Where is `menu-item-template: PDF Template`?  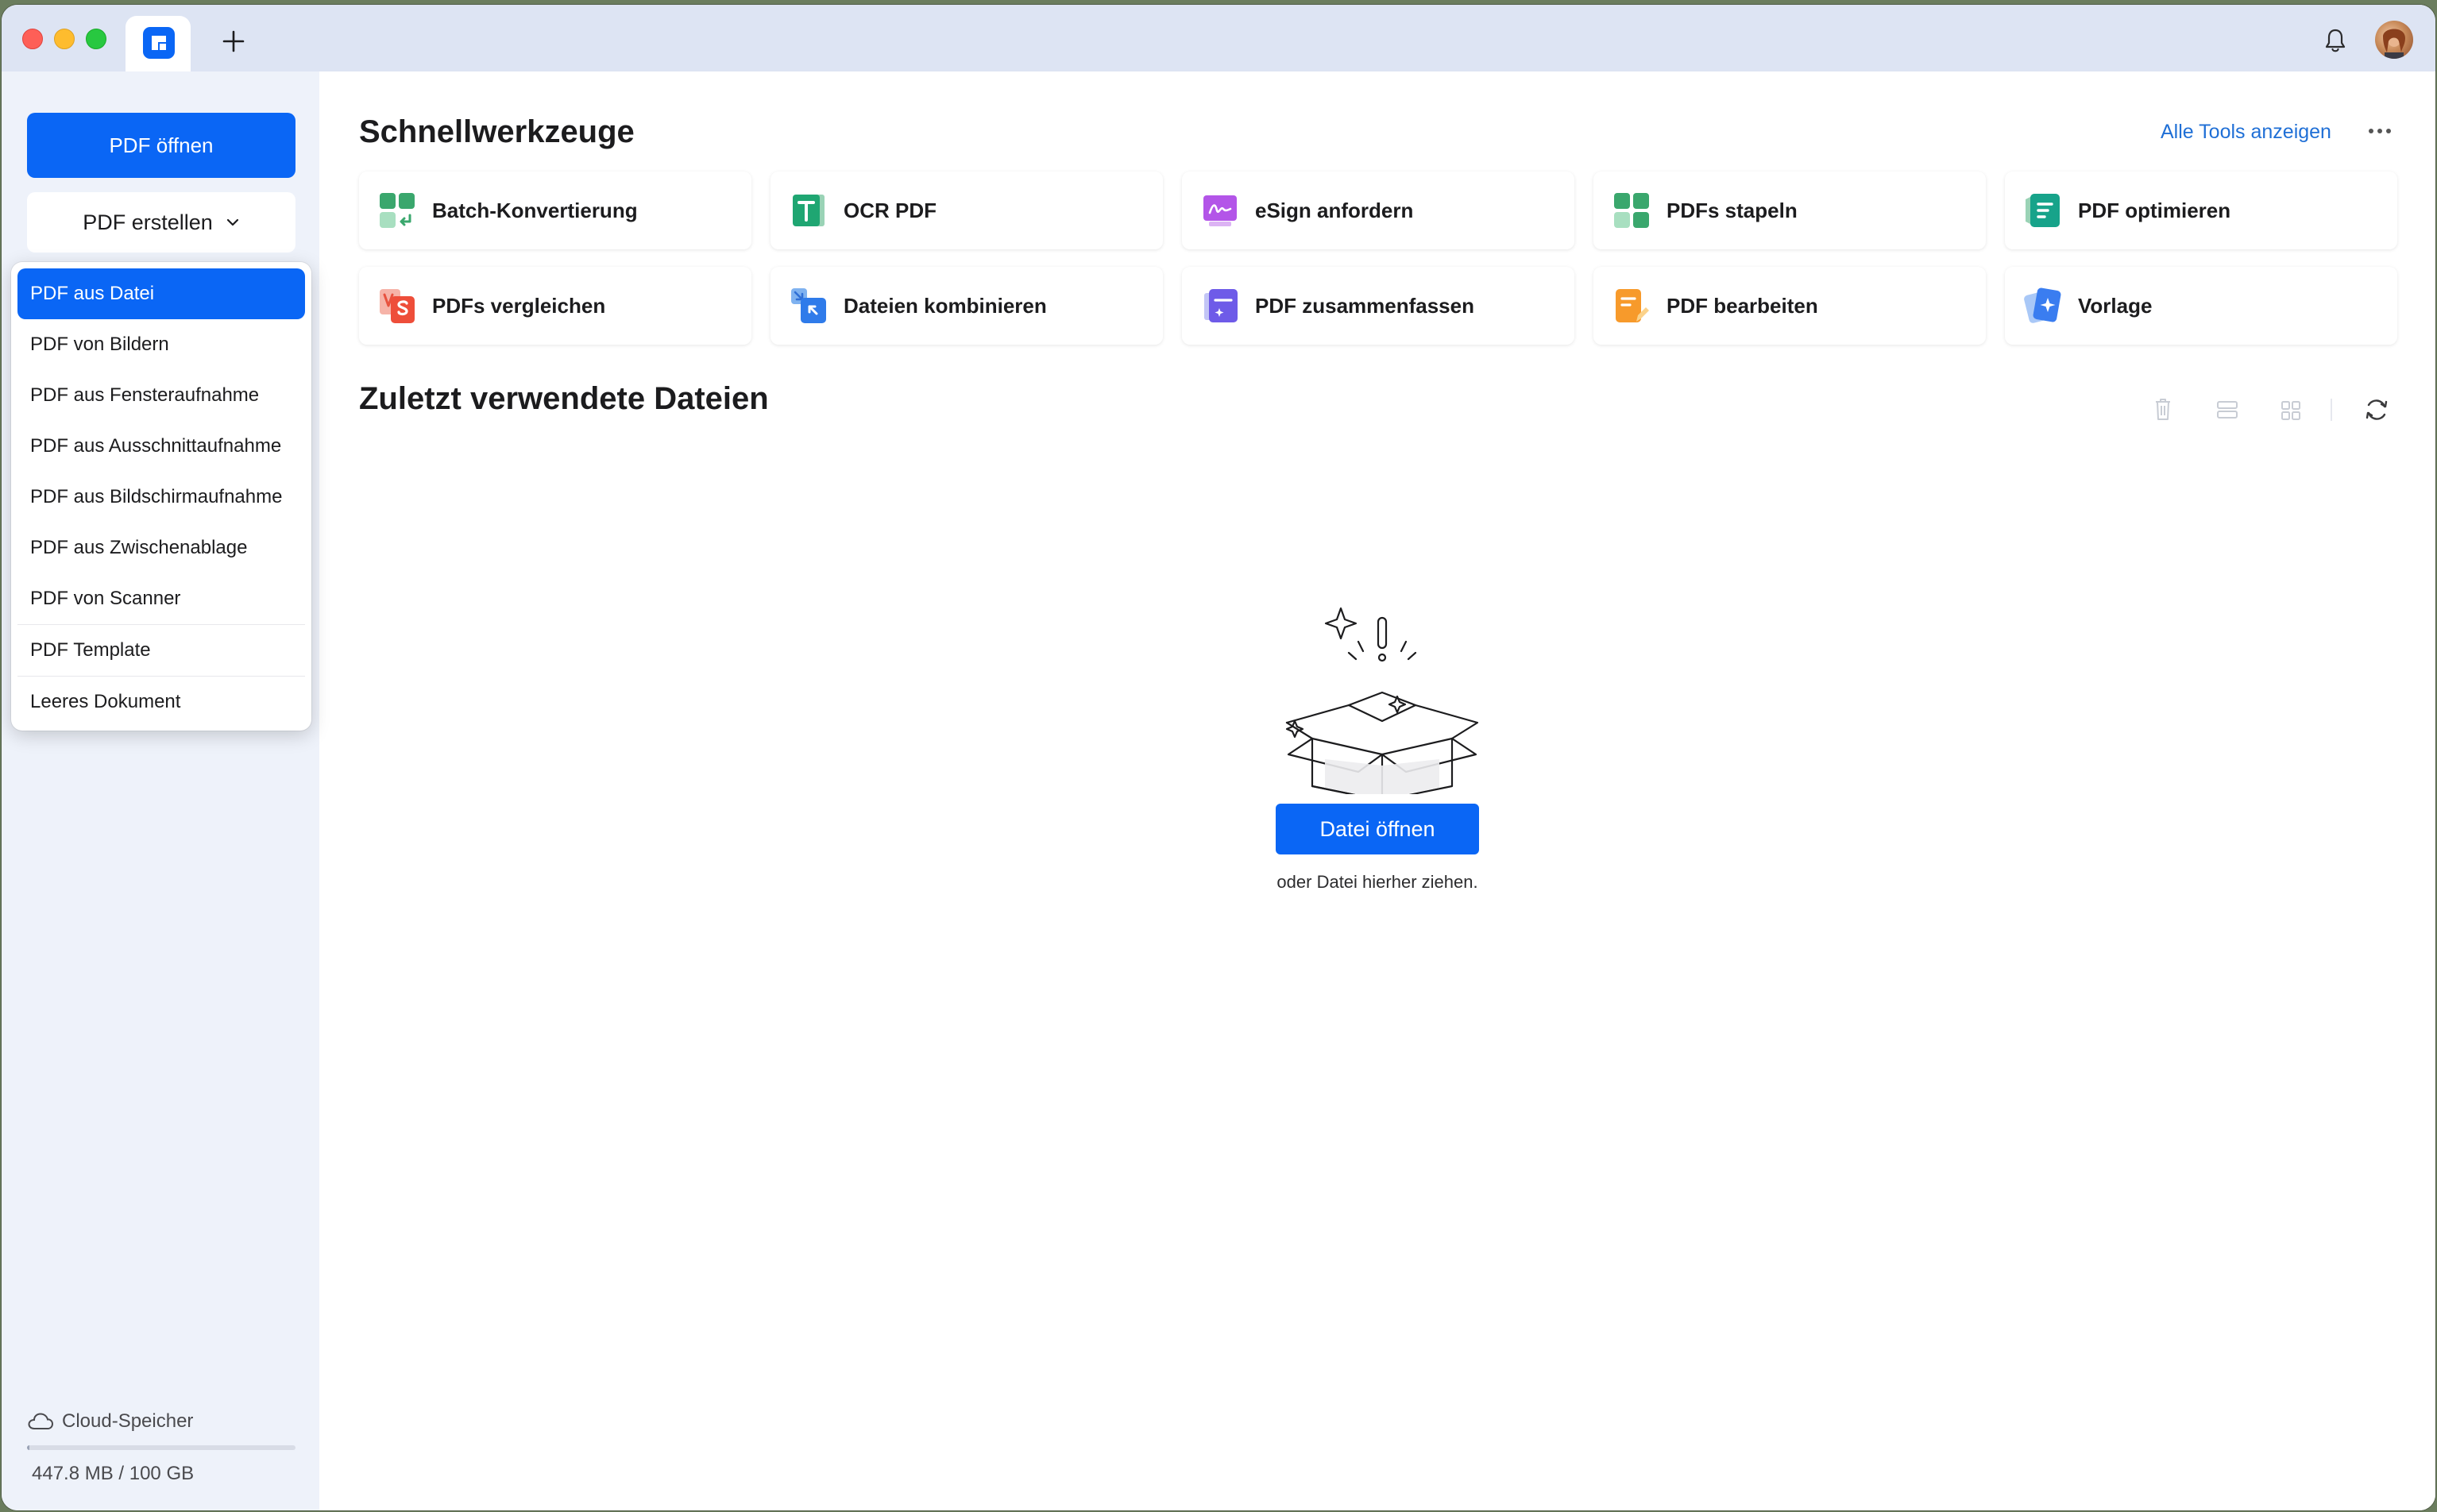
menu-item-template: PDF Template is located at coordinates (161, 650).